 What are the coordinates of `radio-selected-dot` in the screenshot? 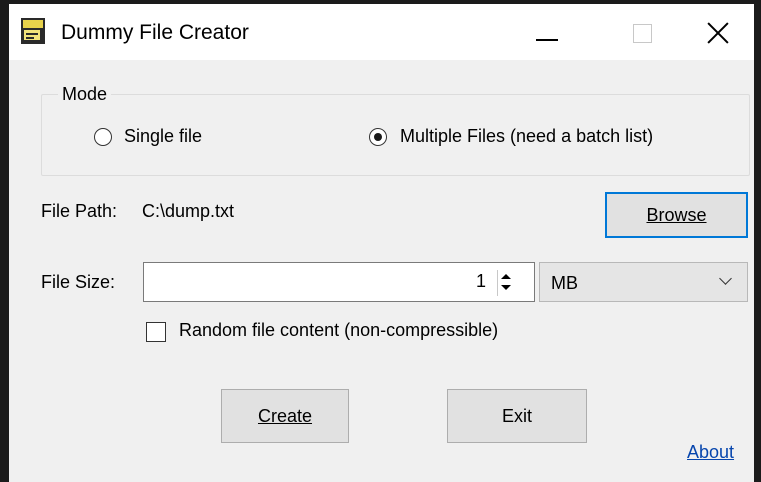 It's located at (378, 137).